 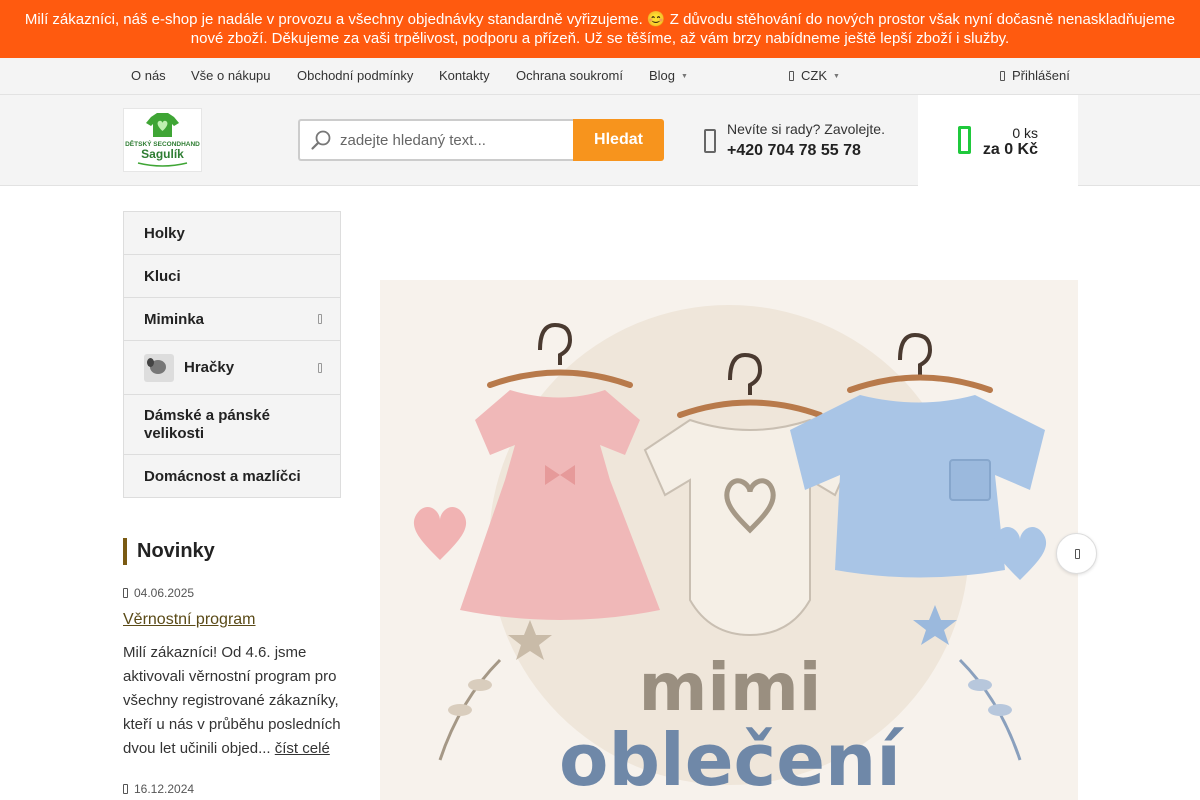 I want to click on category-thumbnail, so click(x=159, y=367).